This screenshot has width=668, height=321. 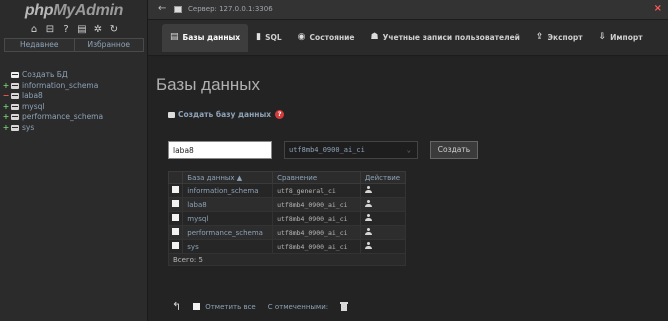 I want to click on close-icon: ×, so click(x=658, y=8).